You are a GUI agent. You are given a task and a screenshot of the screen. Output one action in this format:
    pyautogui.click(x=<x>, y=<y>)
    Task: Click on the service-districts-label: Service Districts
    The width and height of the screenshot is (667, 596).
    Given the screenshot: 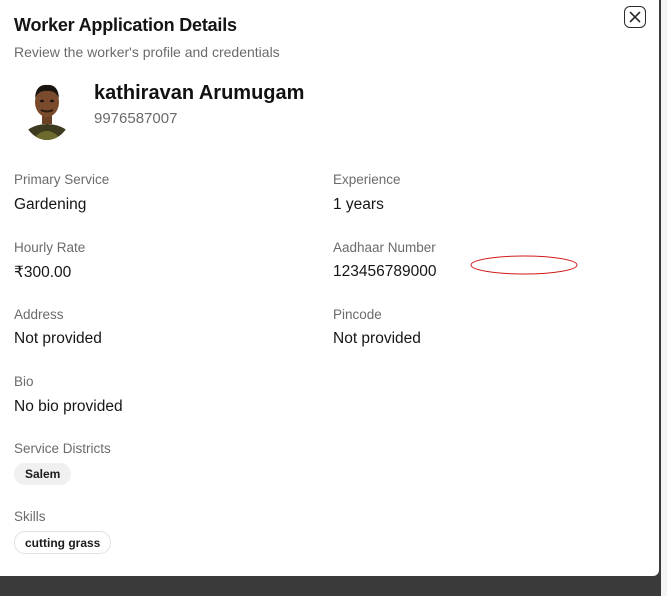 What is the action you would take?
    pyautogui.click(x=62, y=448)
    